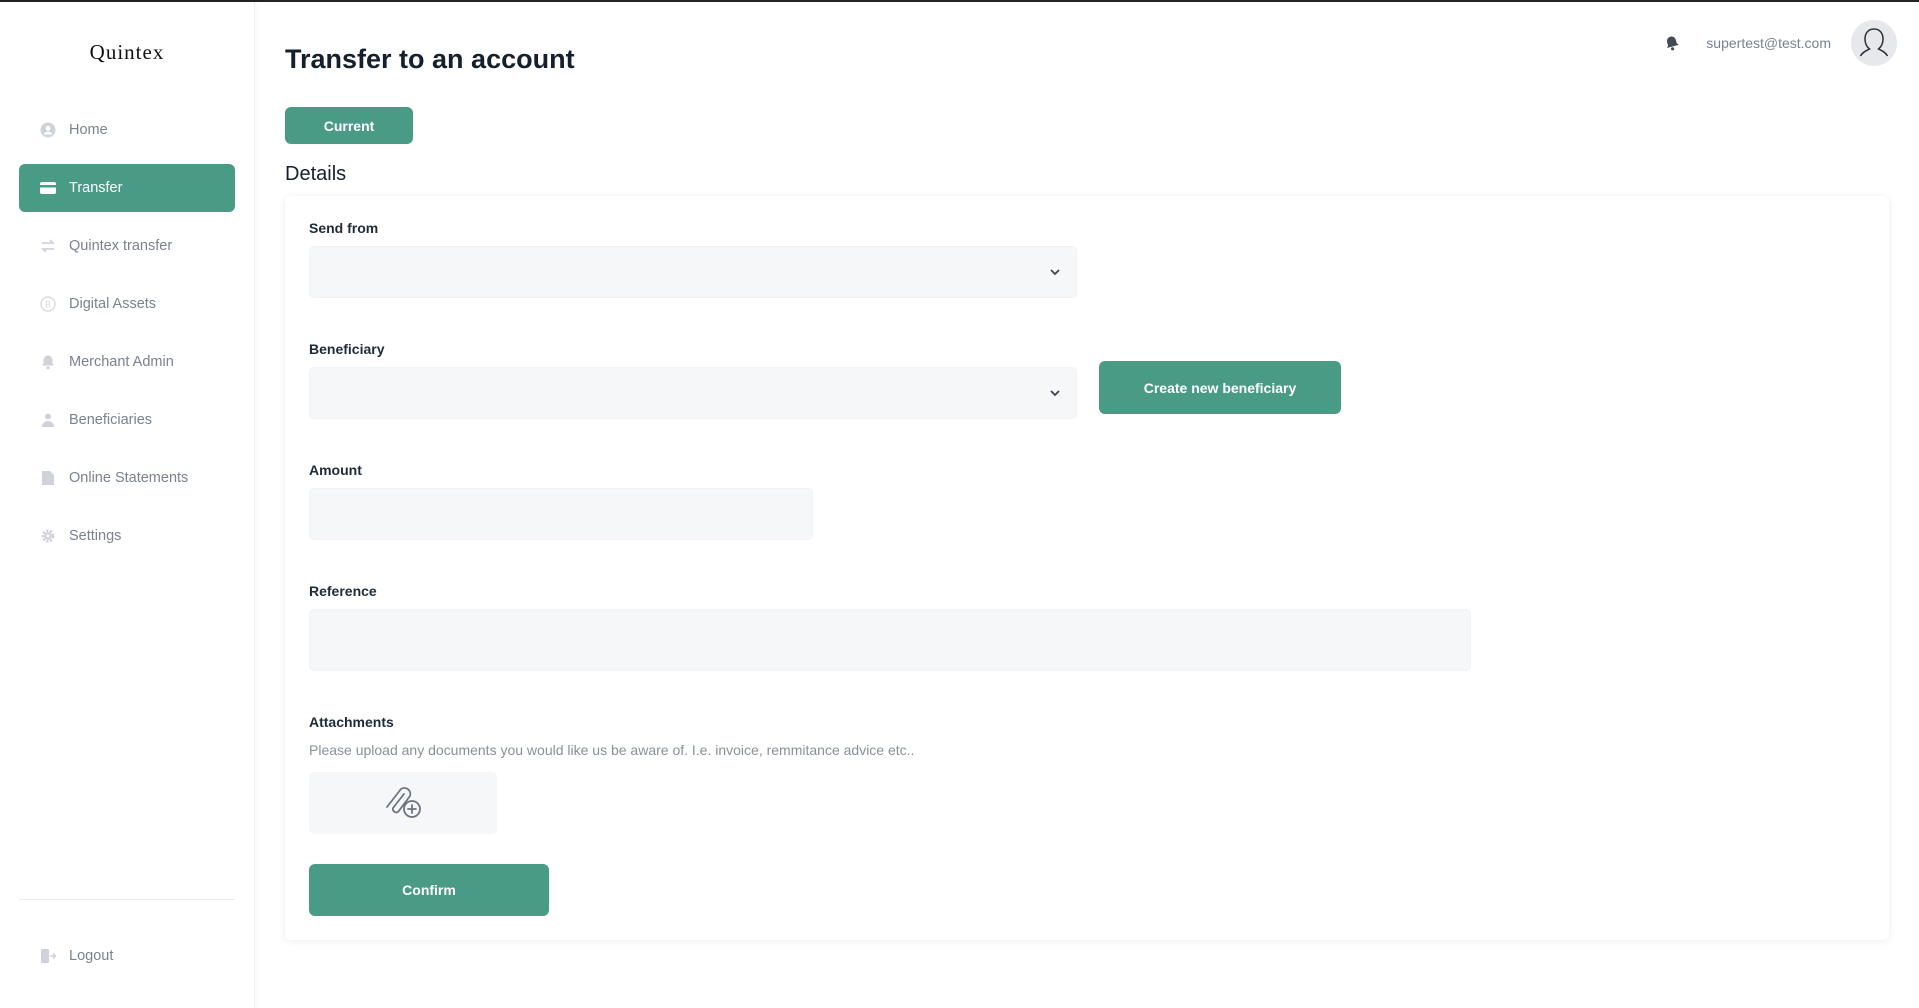 Image resolution: width=1919 pixels, height=1008 pixels. I want to click on sidebar-item-online-statements: Online Statements, so click(127, 478).